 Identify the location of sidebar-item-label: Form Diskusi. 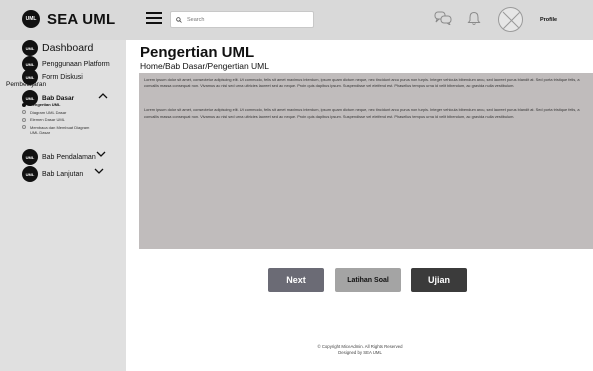
(62, 77).